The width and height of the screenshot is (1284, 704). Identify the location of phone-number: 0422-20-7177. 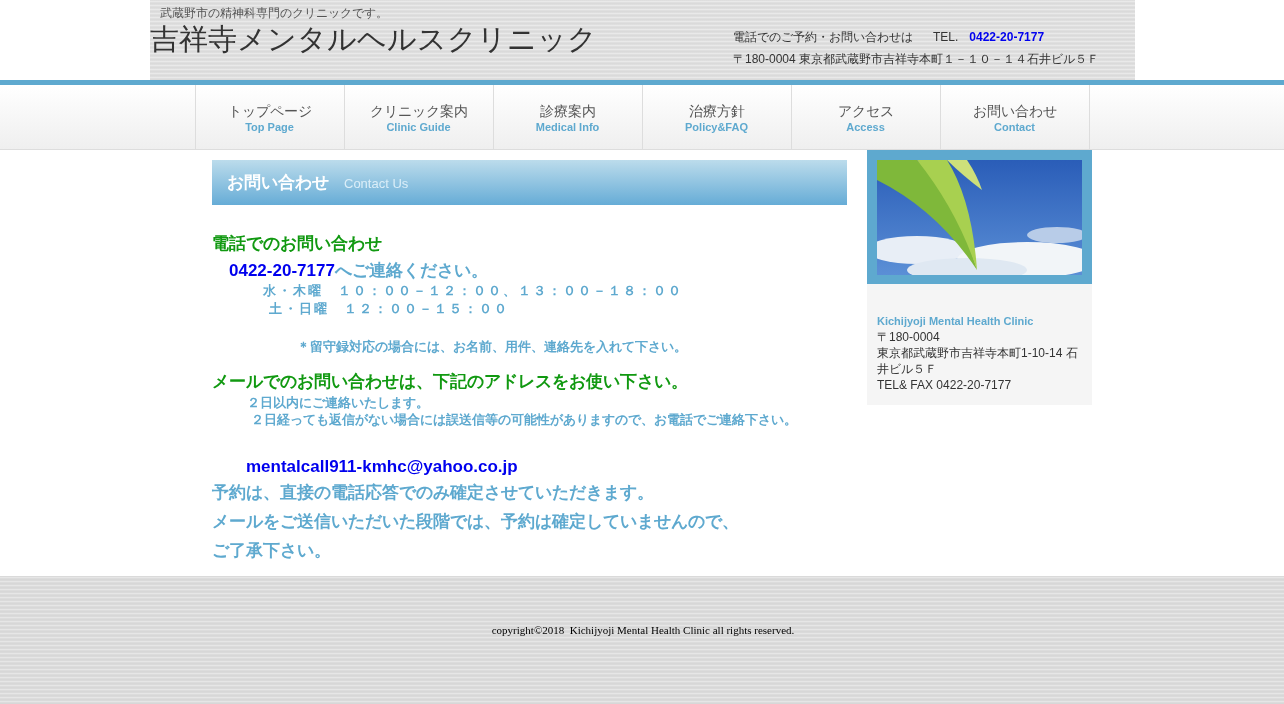
(1007, 37).